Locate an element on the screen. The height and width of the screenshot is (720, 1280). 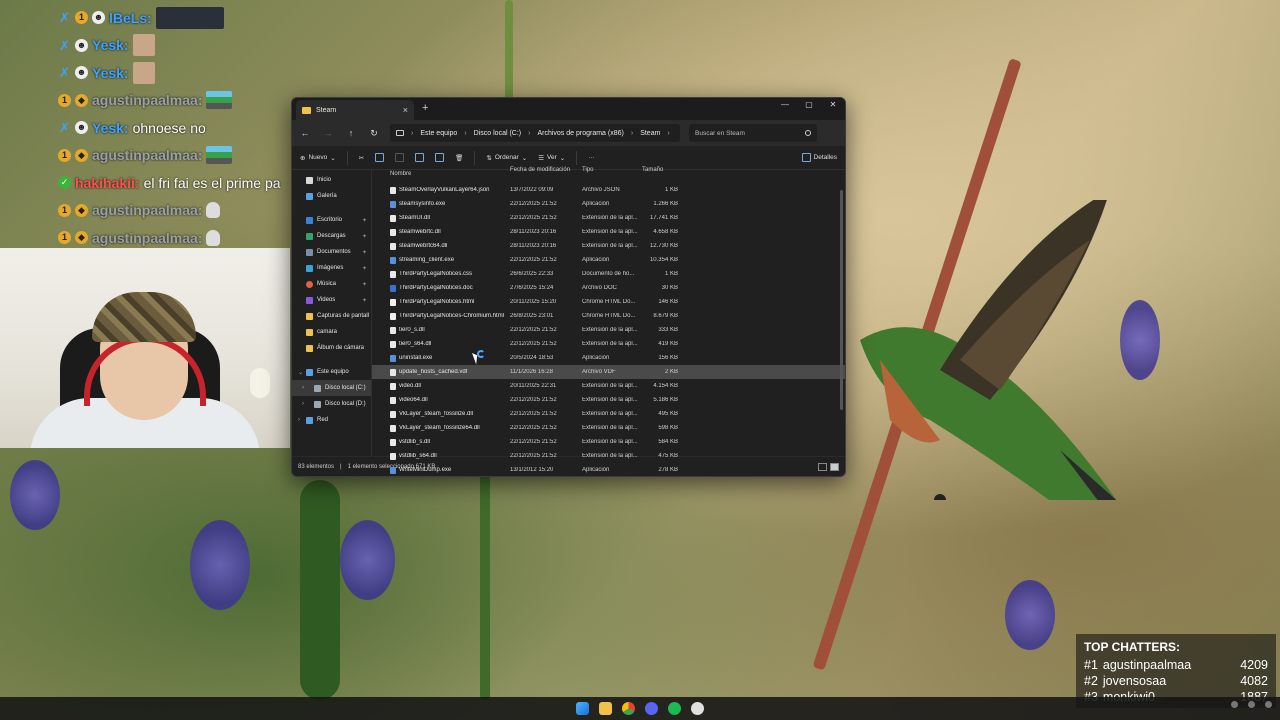
minimize-button: — is located at coordinates (785, 105).